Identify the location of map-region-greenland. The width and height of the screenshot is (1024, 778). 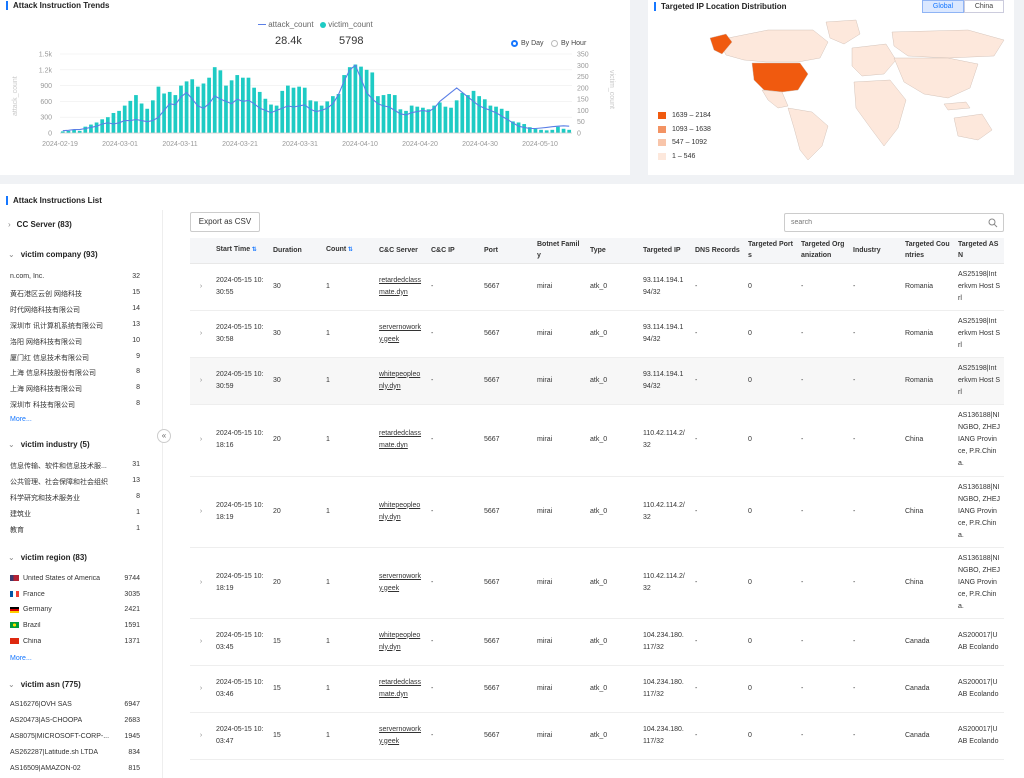
(843, 32).